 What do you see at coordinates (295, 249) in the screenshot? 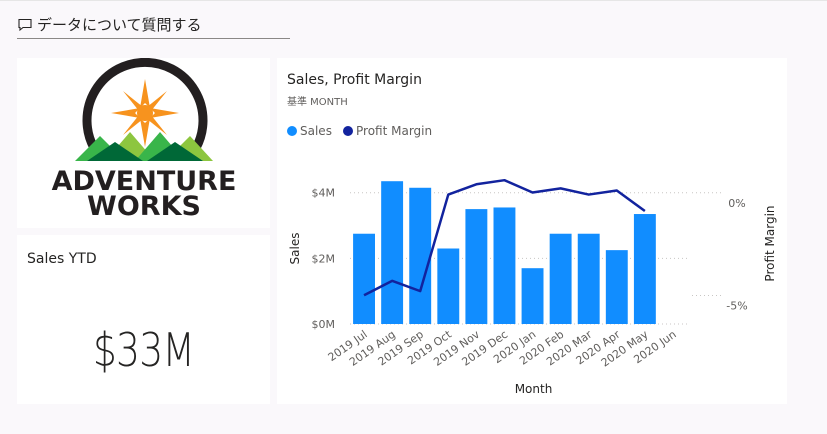
I see `y-axis-title: Sales` at bounding box center [295, 249].